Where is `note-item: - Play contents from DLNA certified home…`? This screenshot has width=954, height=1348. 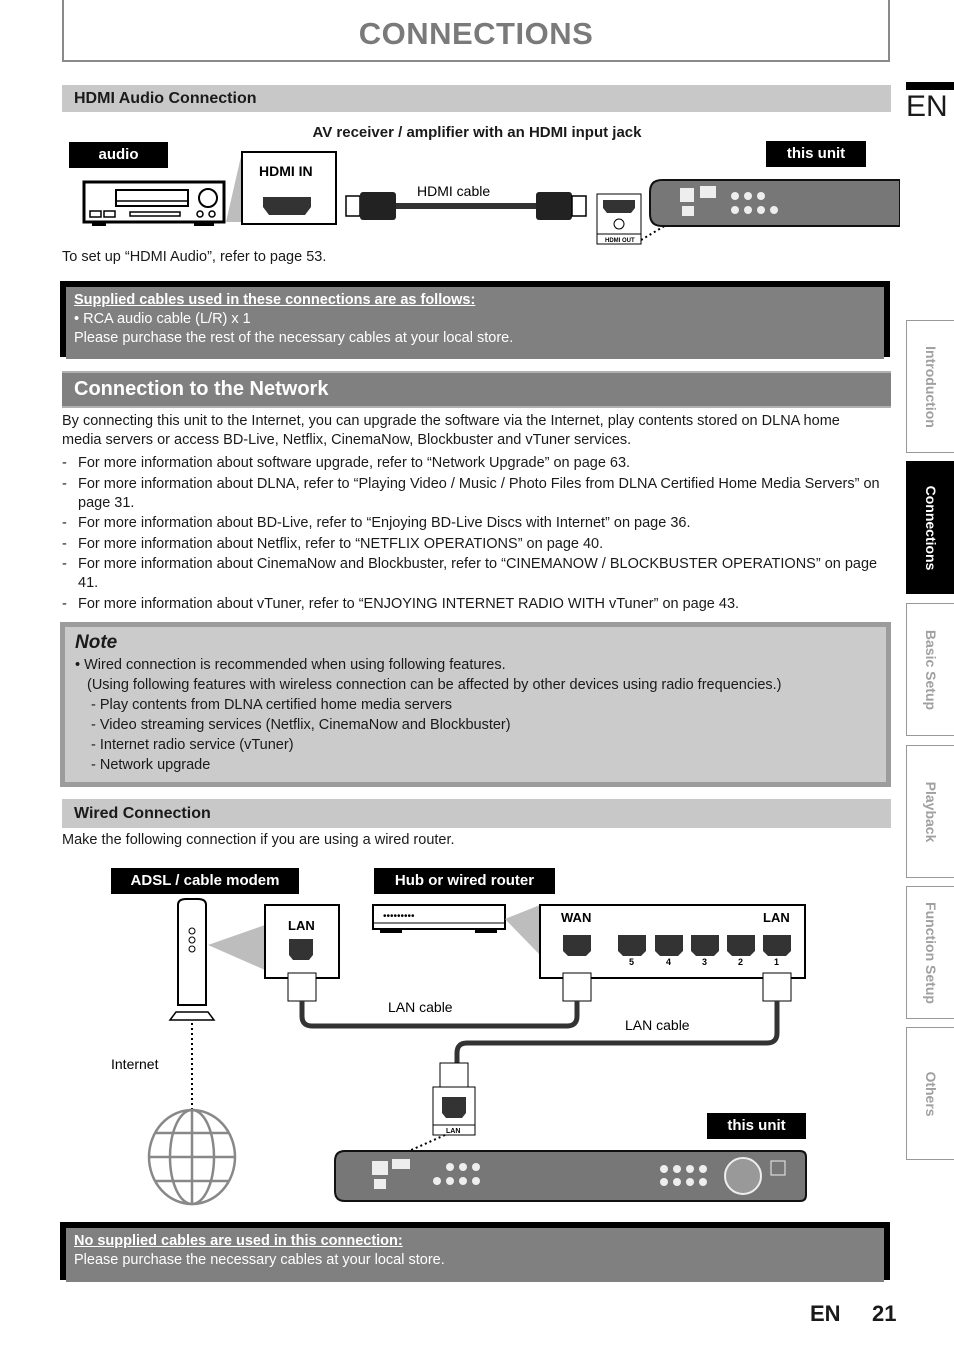 note-item: - Play contents from DLNA certified home… is located at coordinates (272, 705).